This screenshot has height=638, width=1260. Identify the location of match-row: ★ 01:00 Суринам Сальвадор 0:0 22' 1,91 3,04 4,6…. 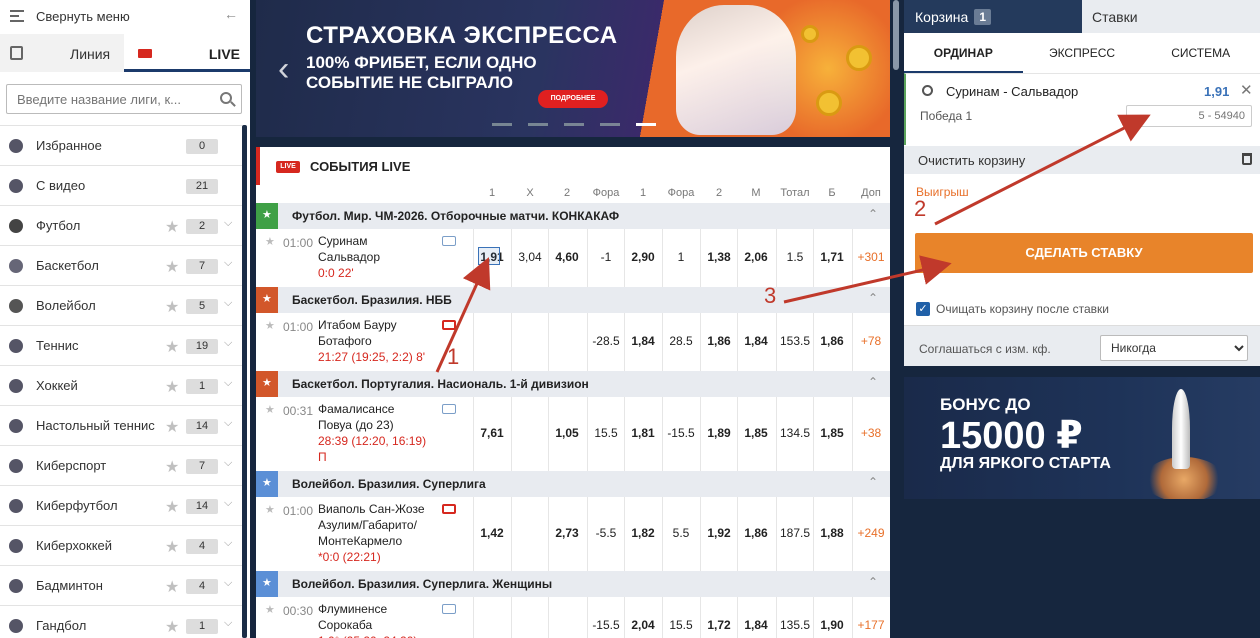
(573, 258).